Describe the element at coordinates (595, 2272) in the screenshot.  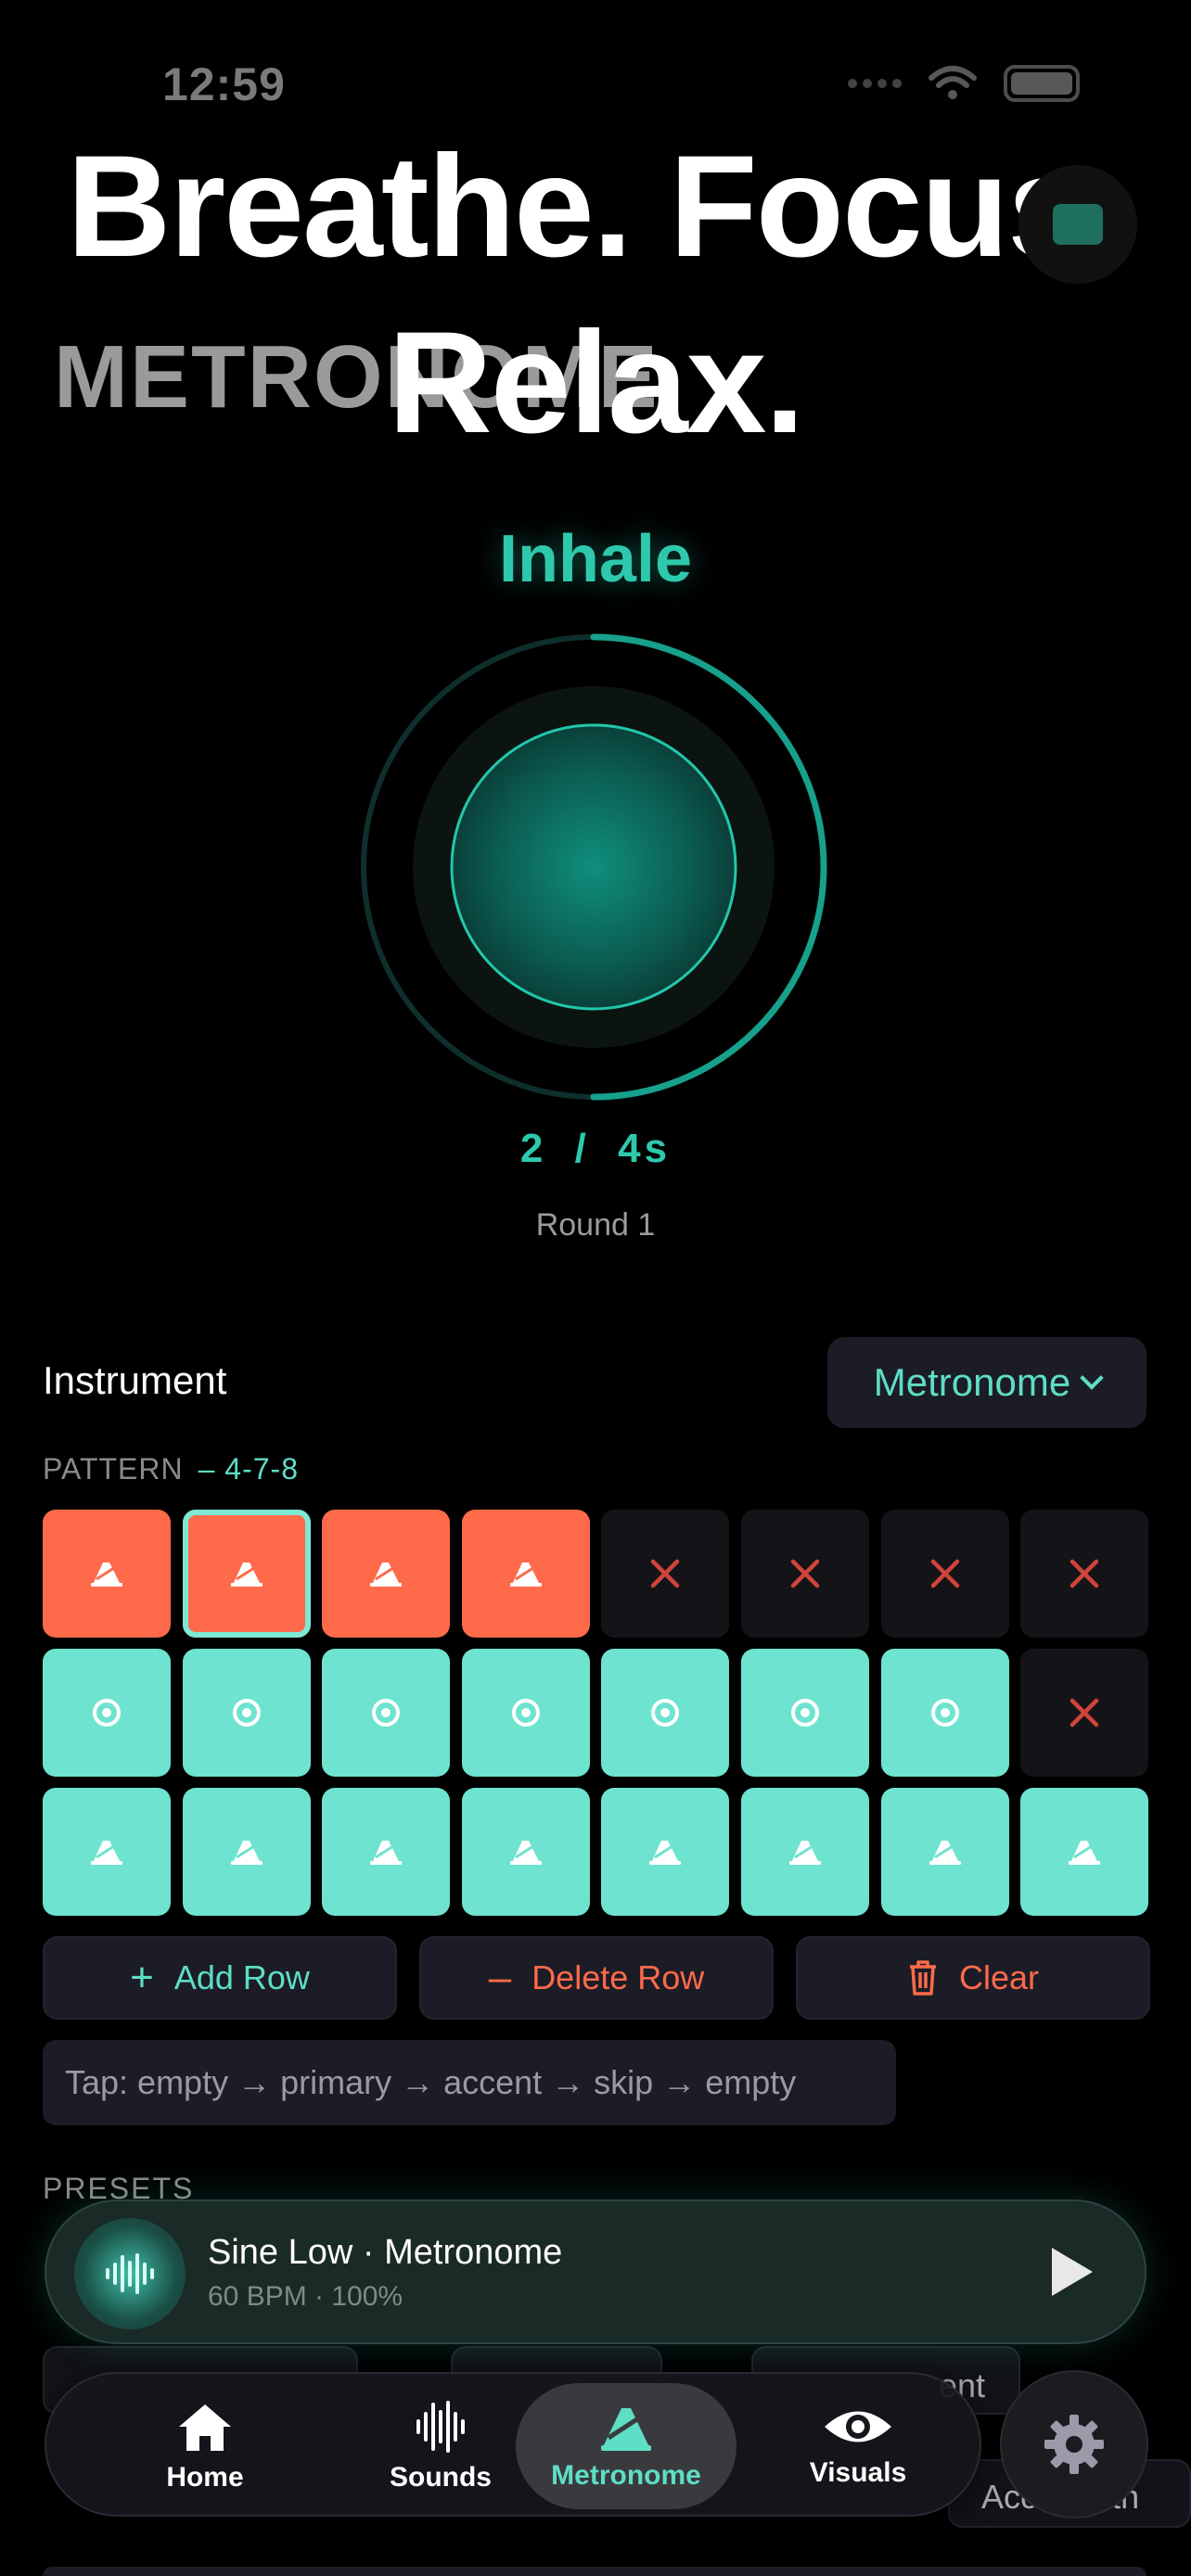
I see `now-playing-bar: Sine Low · Metronome 60 BPM · 100%` at that location.